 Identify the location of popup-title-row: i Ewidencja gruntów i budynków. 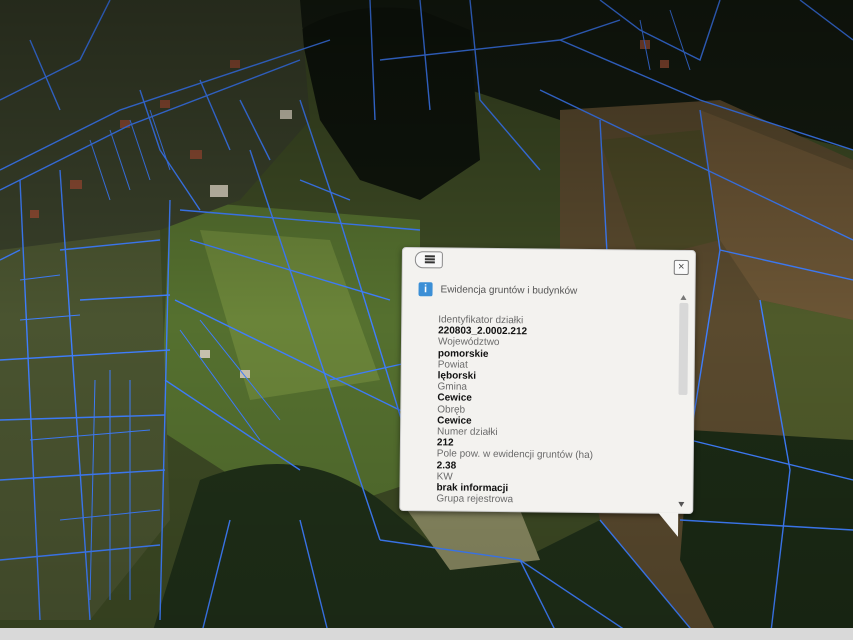
(497, 290).